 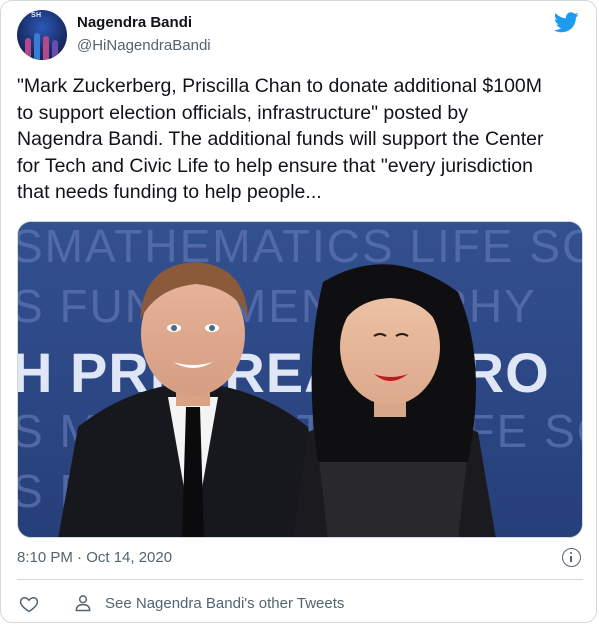 What do you see at coordinates (29, 604) in the screenshot?
I see `heart-icon` at bounding box center [29, 604].